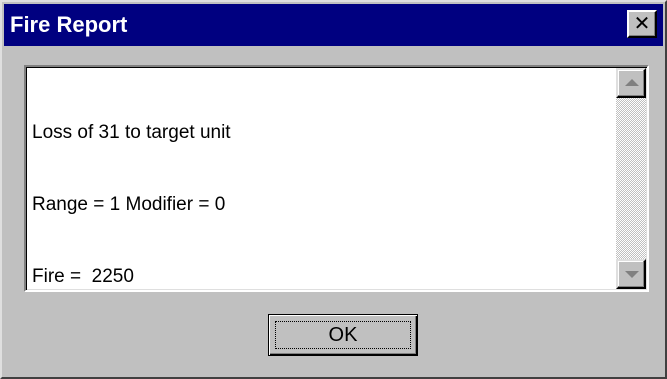 The height and width of the screenshot is (379, 667). I want to click on close-button: ✕, so click(642, 24).